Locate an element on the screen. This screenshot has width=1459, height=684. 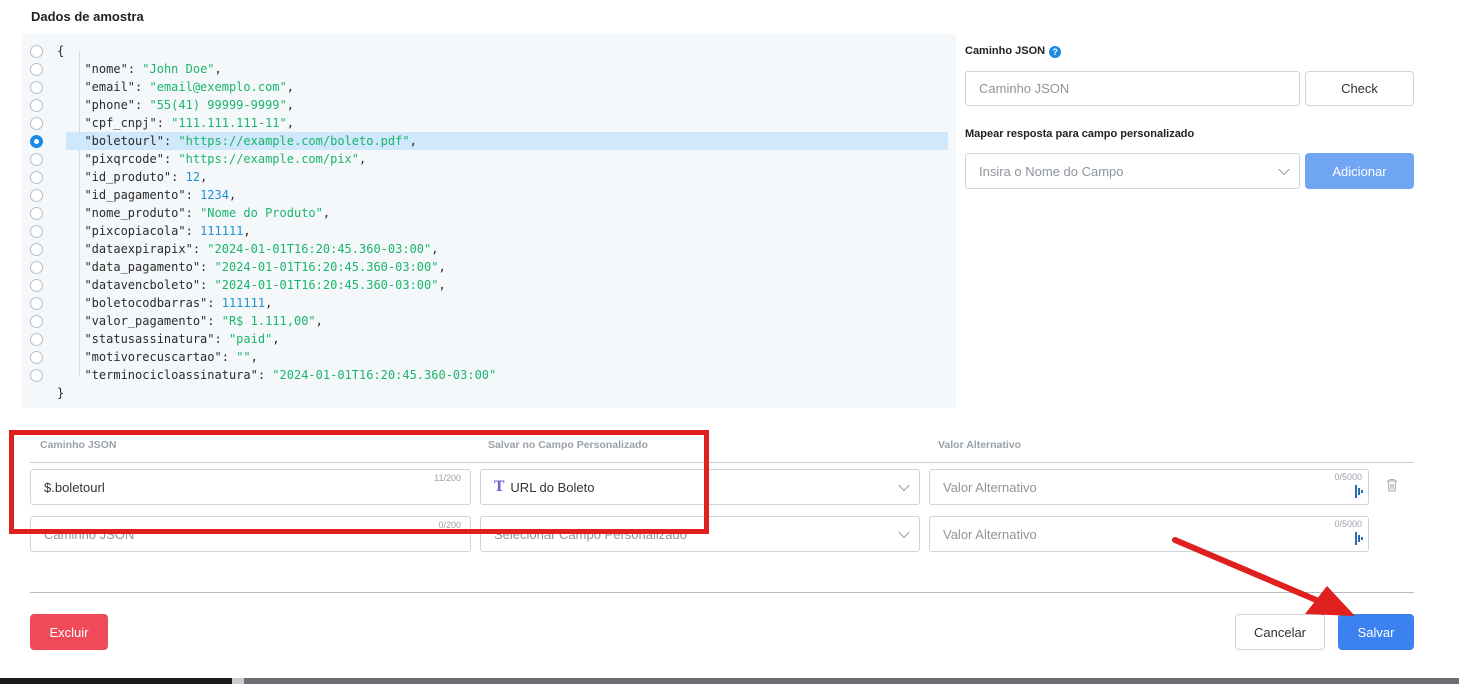
json-key: "id_pagamento" is located at coordinates (135, 195).